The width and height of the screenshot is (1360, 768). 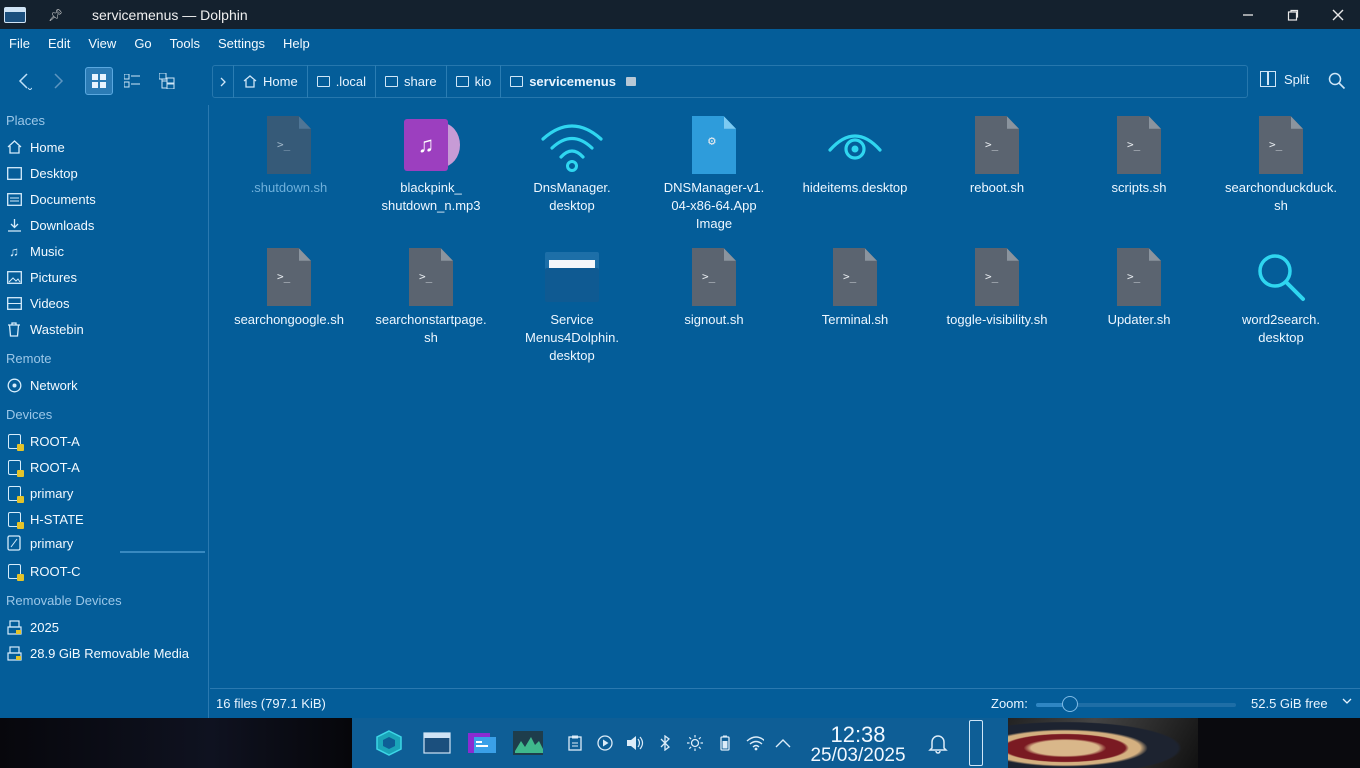 What do you see at coordinates (572, 148) in the screenshot?
I see `wifi-icon` at bounding box center [572, 148].